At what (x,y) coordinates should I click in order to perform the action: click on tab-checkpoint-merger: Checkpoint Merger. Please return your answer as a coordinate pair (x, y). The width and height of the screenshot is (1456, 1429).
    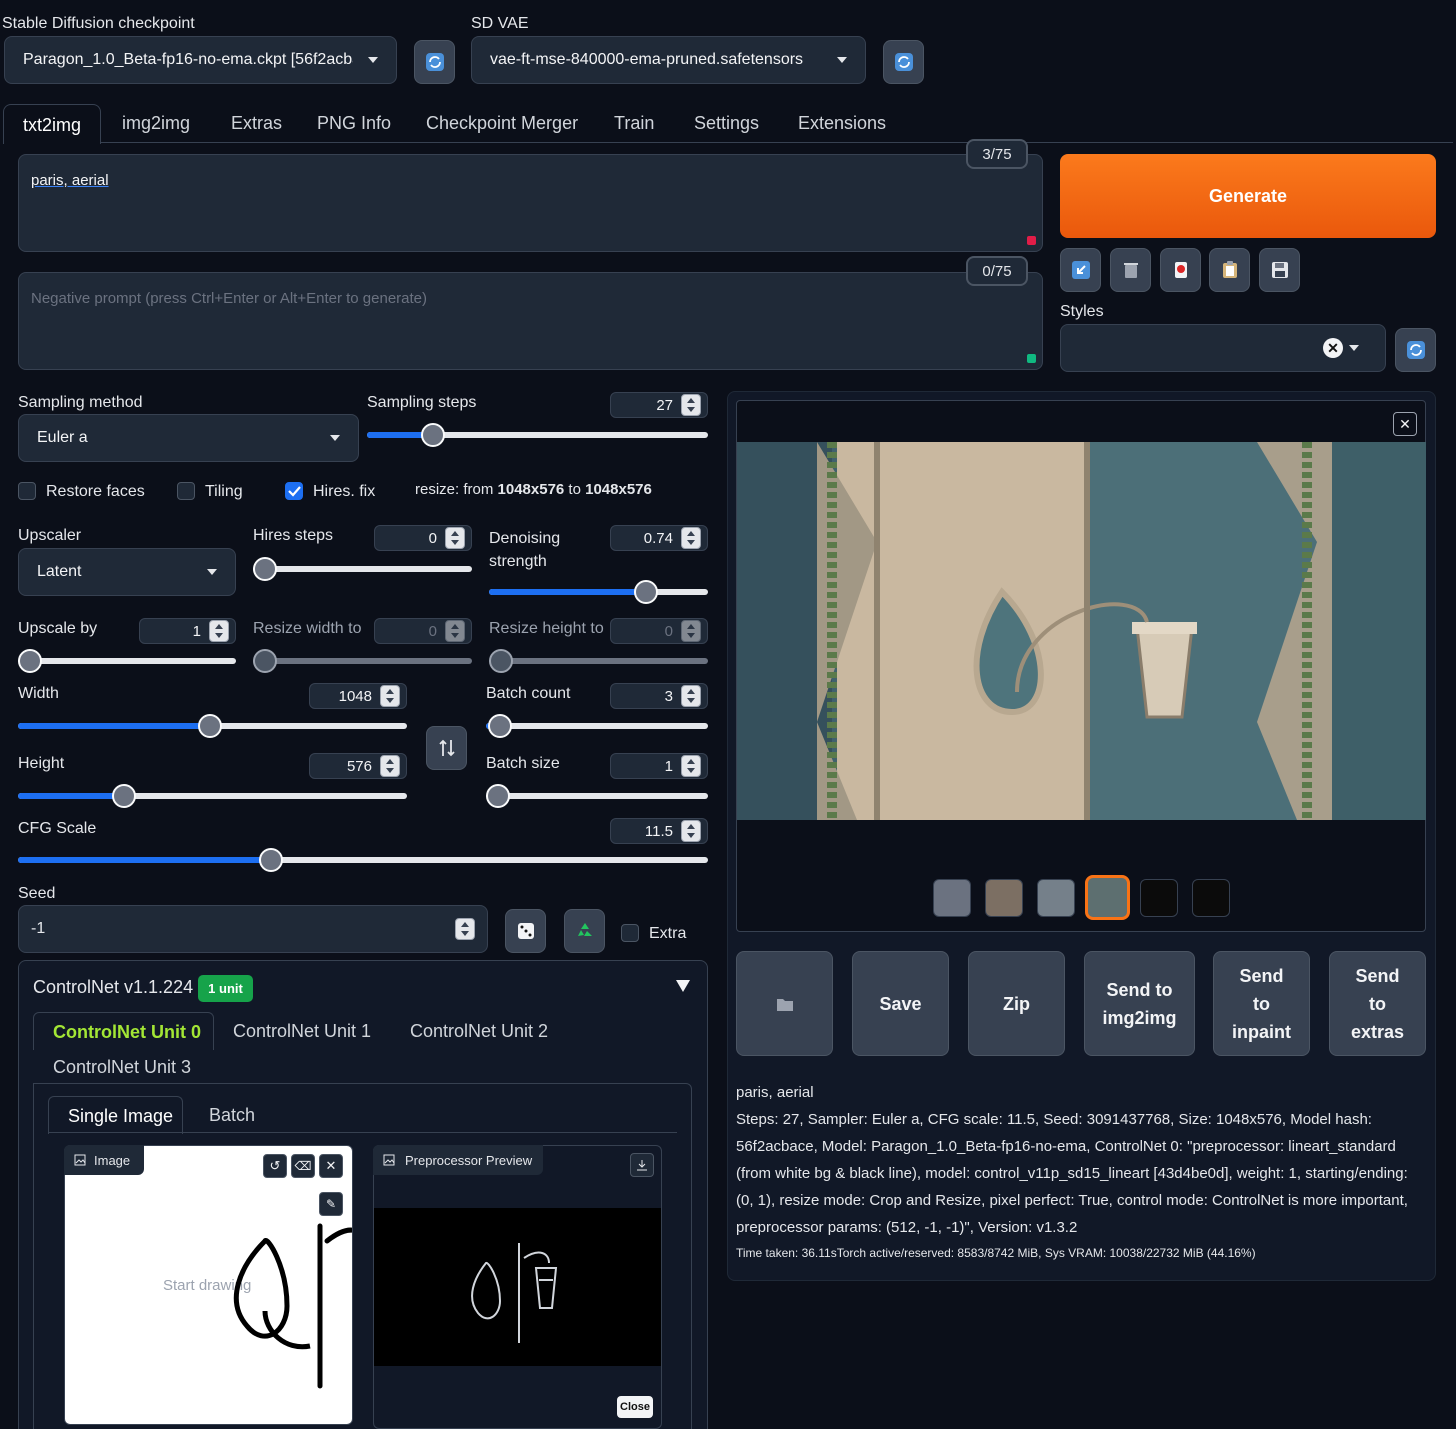
    Looking at the image, I should click on (502, 123).